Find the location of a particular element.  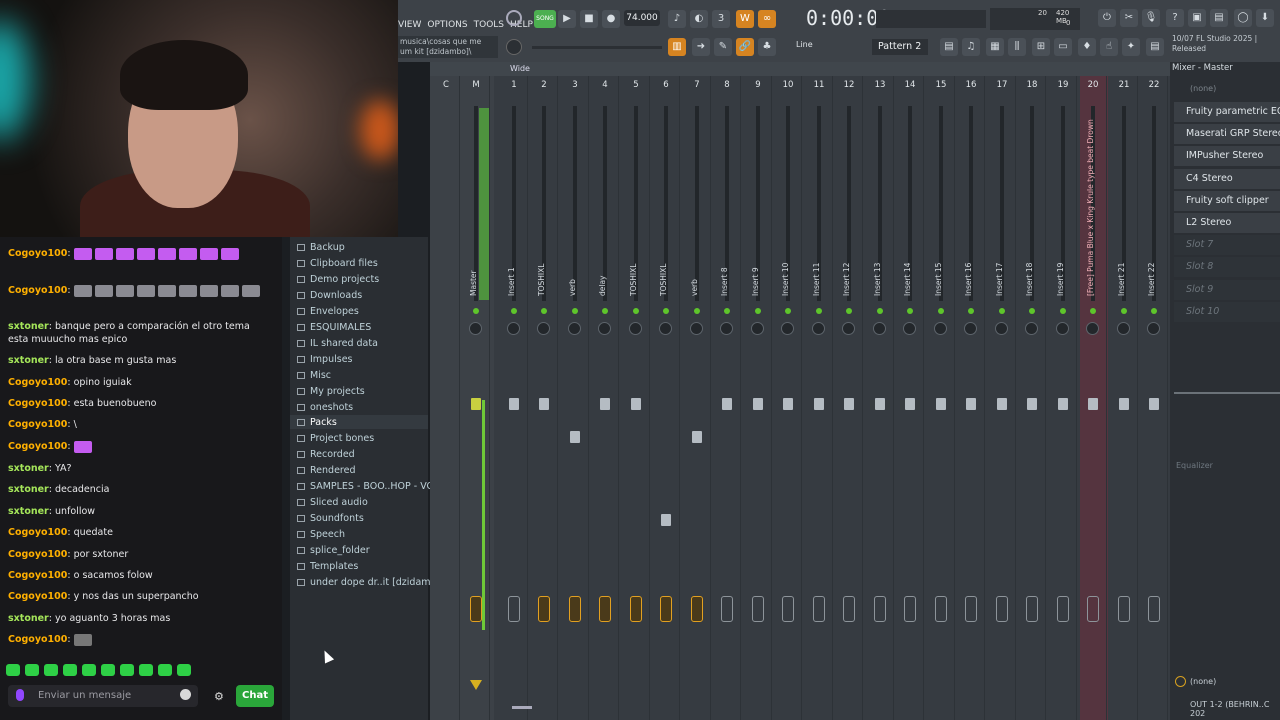

emote-bar is located at coordinates (101, 670).